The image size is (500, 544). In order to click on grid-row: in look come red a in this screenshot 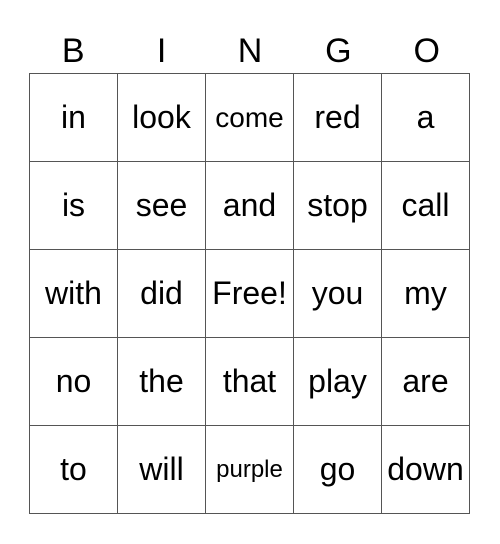, I will do `click(249, 117)`.